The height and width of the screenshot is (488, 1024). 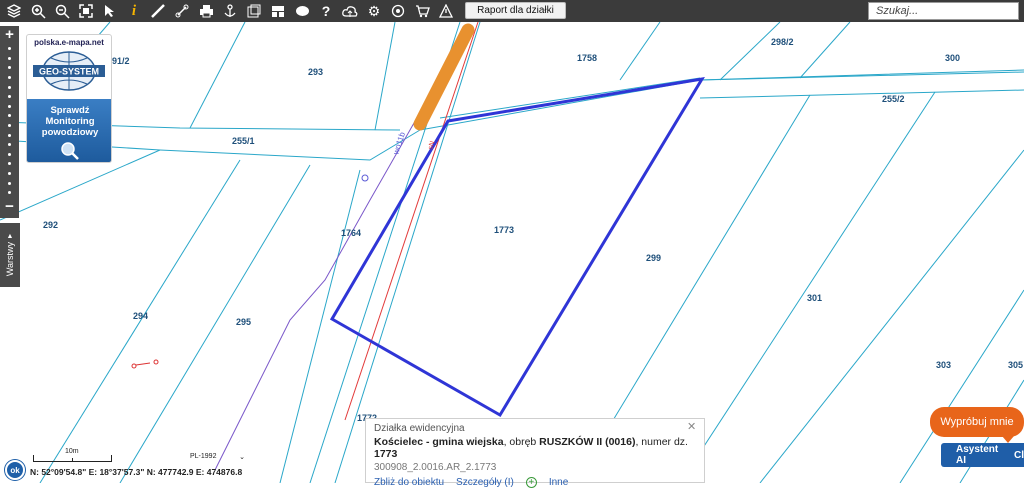 I want to click on zoom-slider: + −, so click(x=9, y=122).